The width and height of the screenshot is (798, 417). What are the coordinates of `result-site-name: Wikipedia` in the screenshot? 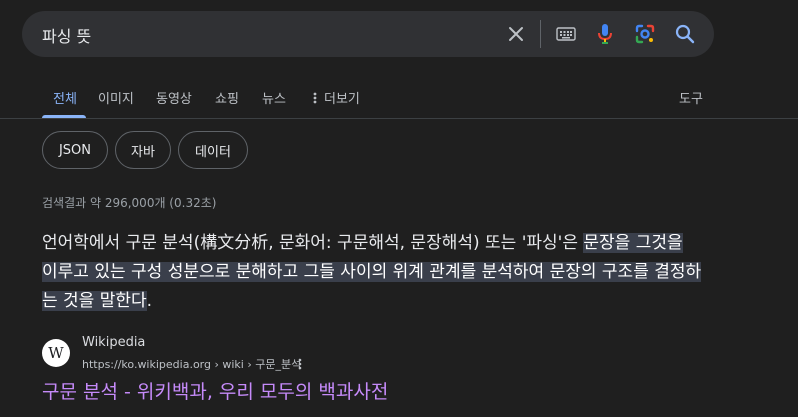 It's located at (113, 342).